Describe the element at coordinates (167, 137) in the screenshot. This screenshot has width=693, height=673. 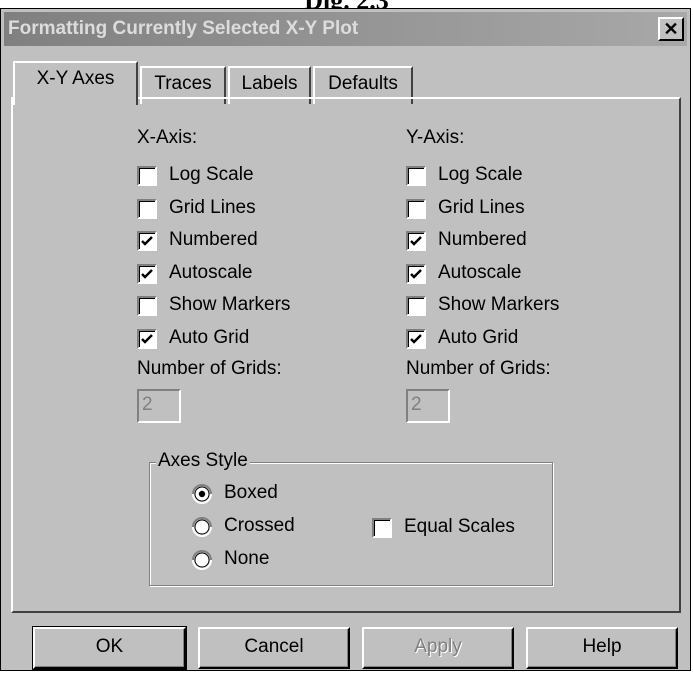
I see `x-axis-heading: X-Axis:` at that location.